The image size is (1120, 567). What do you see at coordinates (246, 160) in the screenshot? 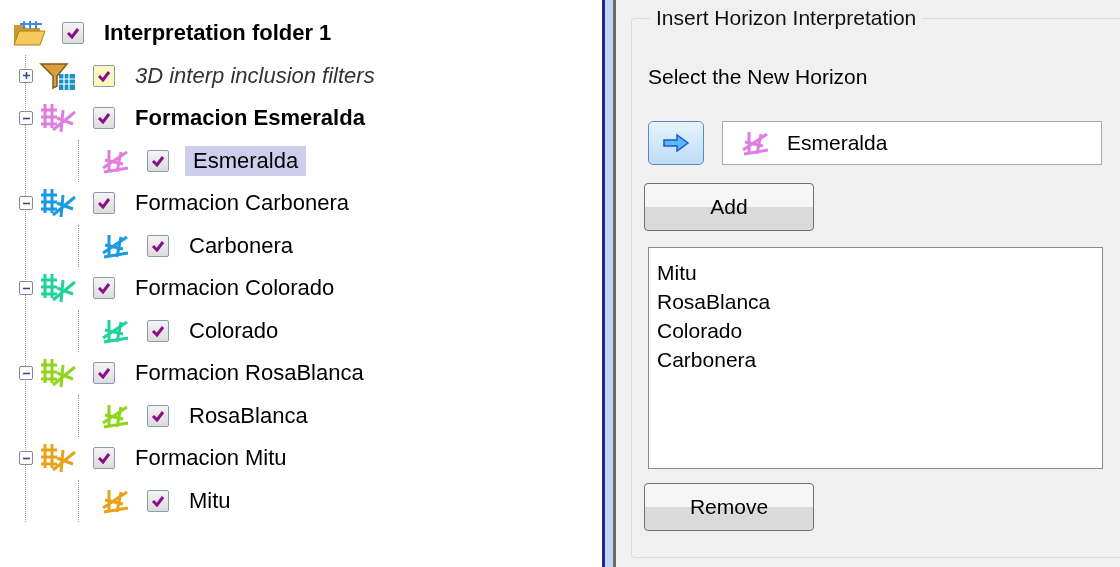
I see `tree-item: Esmeralda` at bounding box center [246, 160].